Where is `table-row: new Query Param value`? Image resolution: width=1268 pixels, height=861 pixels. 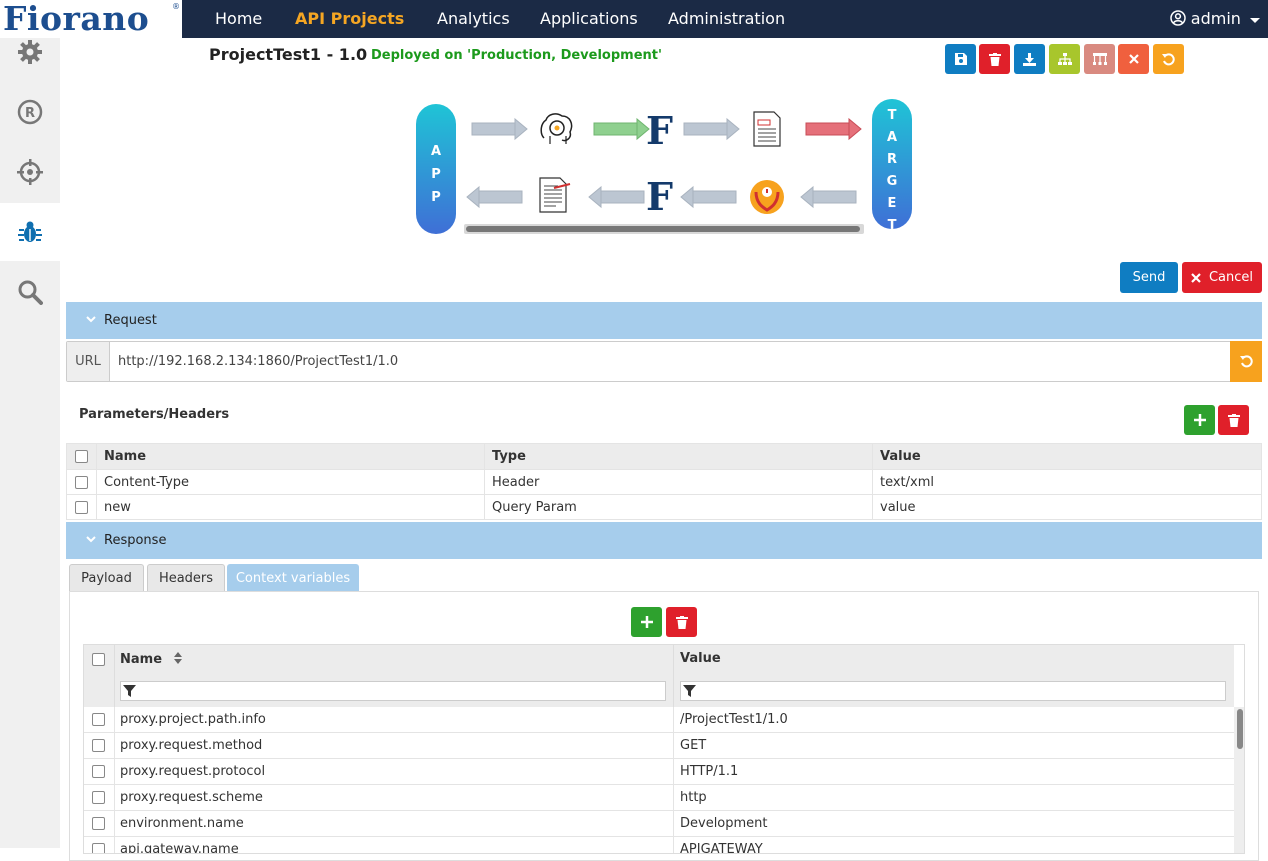
table-row: new Query Param value is located at coordinates (664, 507).